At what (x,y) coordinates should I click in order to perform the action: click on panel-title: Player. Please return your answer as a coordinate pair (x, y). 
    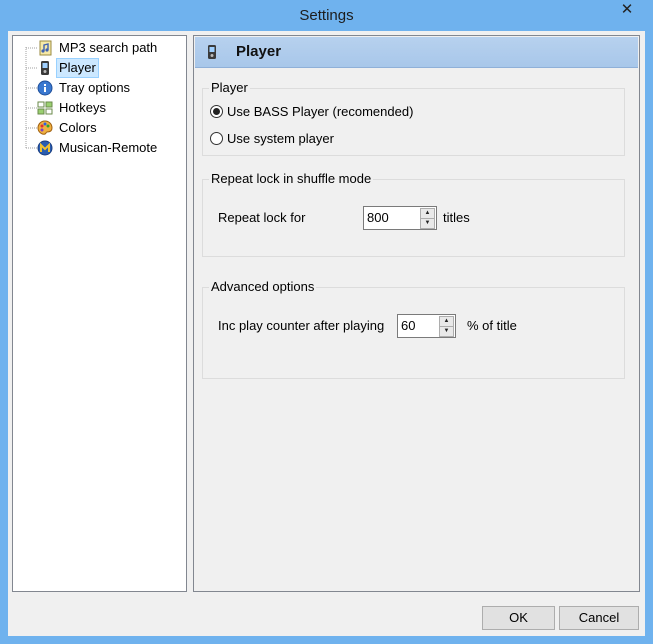
    Looking at the image, I should click on (259, 51).